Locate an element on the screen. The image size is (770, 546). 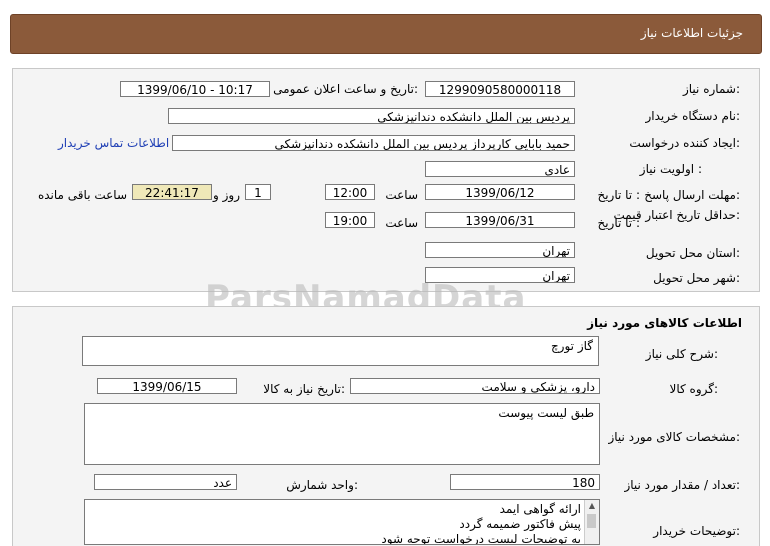
deadline-date-field: 1399/06/12 is located at coordinates (500, 192).